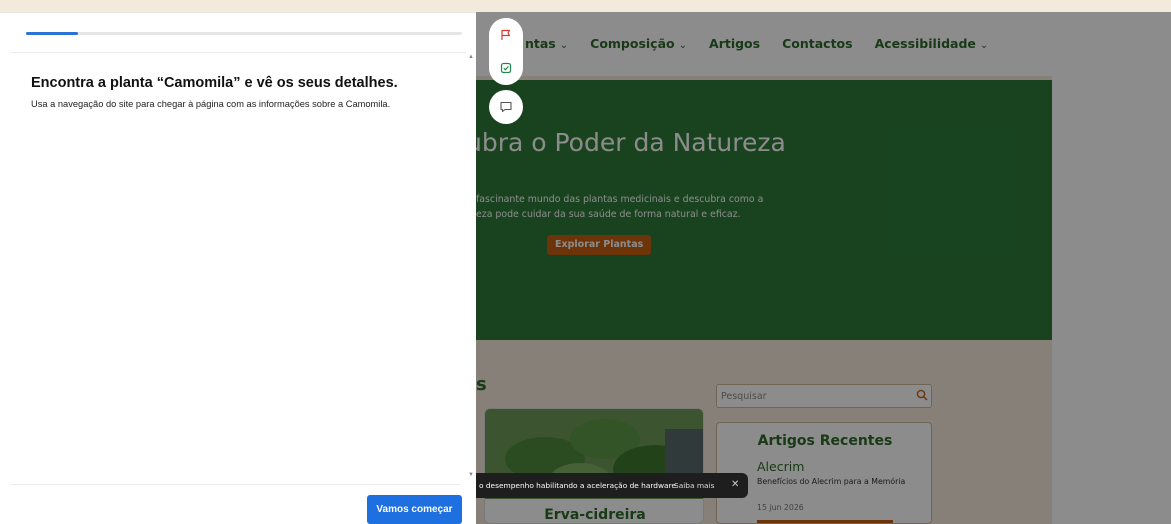  What do you see at coordinates (735, 484) in the screenshot?
I see `close-icon: ✕` at bounding box center [735, 484].